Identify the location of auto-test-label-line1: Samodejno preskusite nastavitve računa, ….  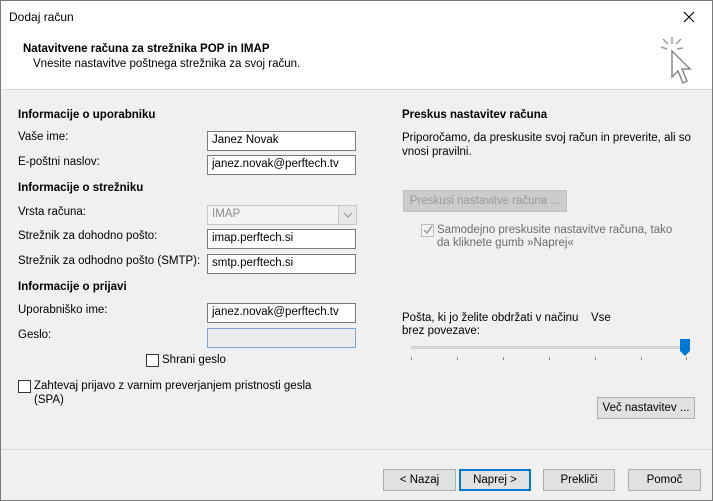
(555, 230).